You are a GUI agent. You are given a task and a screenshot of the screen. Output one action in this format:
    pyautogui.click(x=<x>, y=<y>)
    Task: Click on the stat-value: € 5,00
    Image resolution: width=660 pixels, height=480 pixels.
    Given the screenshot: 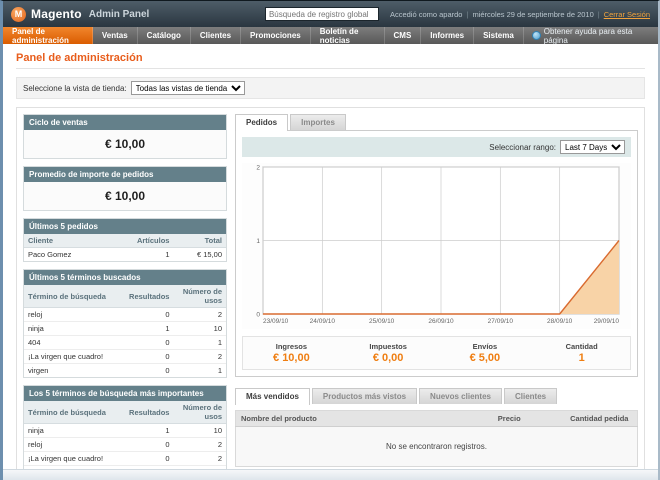 What is the action you would take?
    pyautogui.click(x=485, y=358)
    